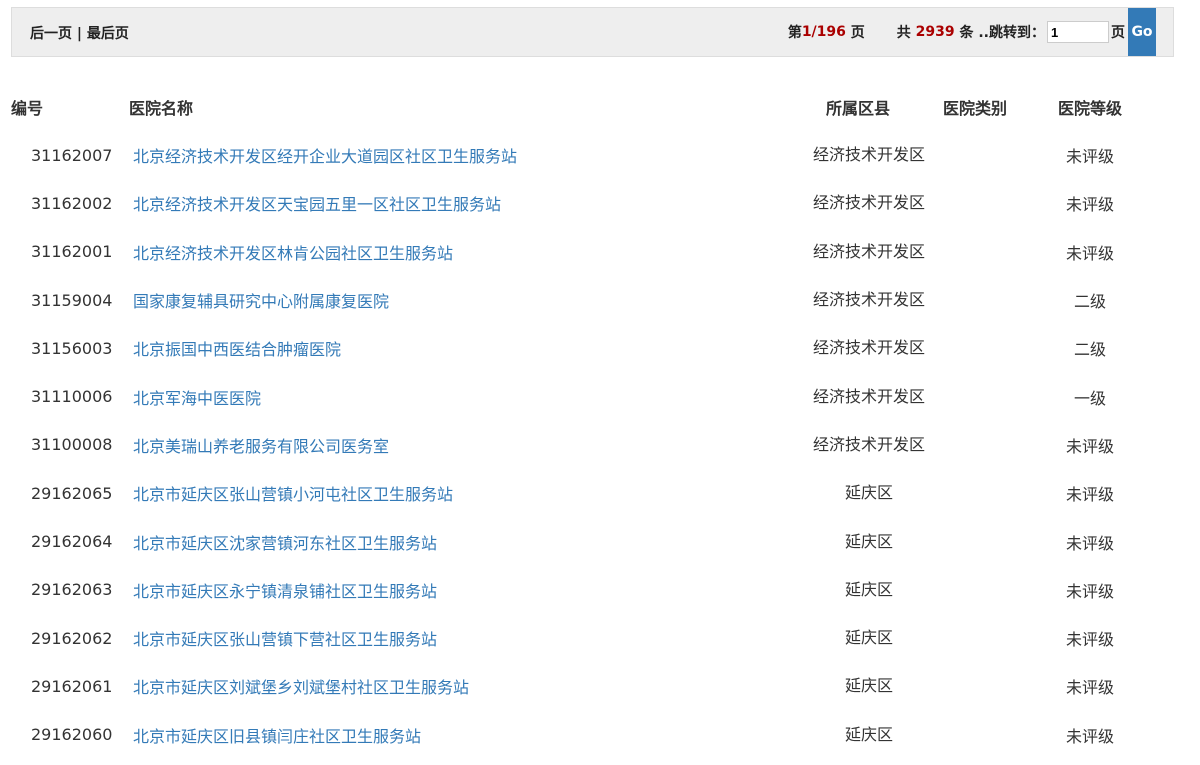 The image size is (1200, 765). I want to click on hospital-id: 29162061, so click(72, 686).